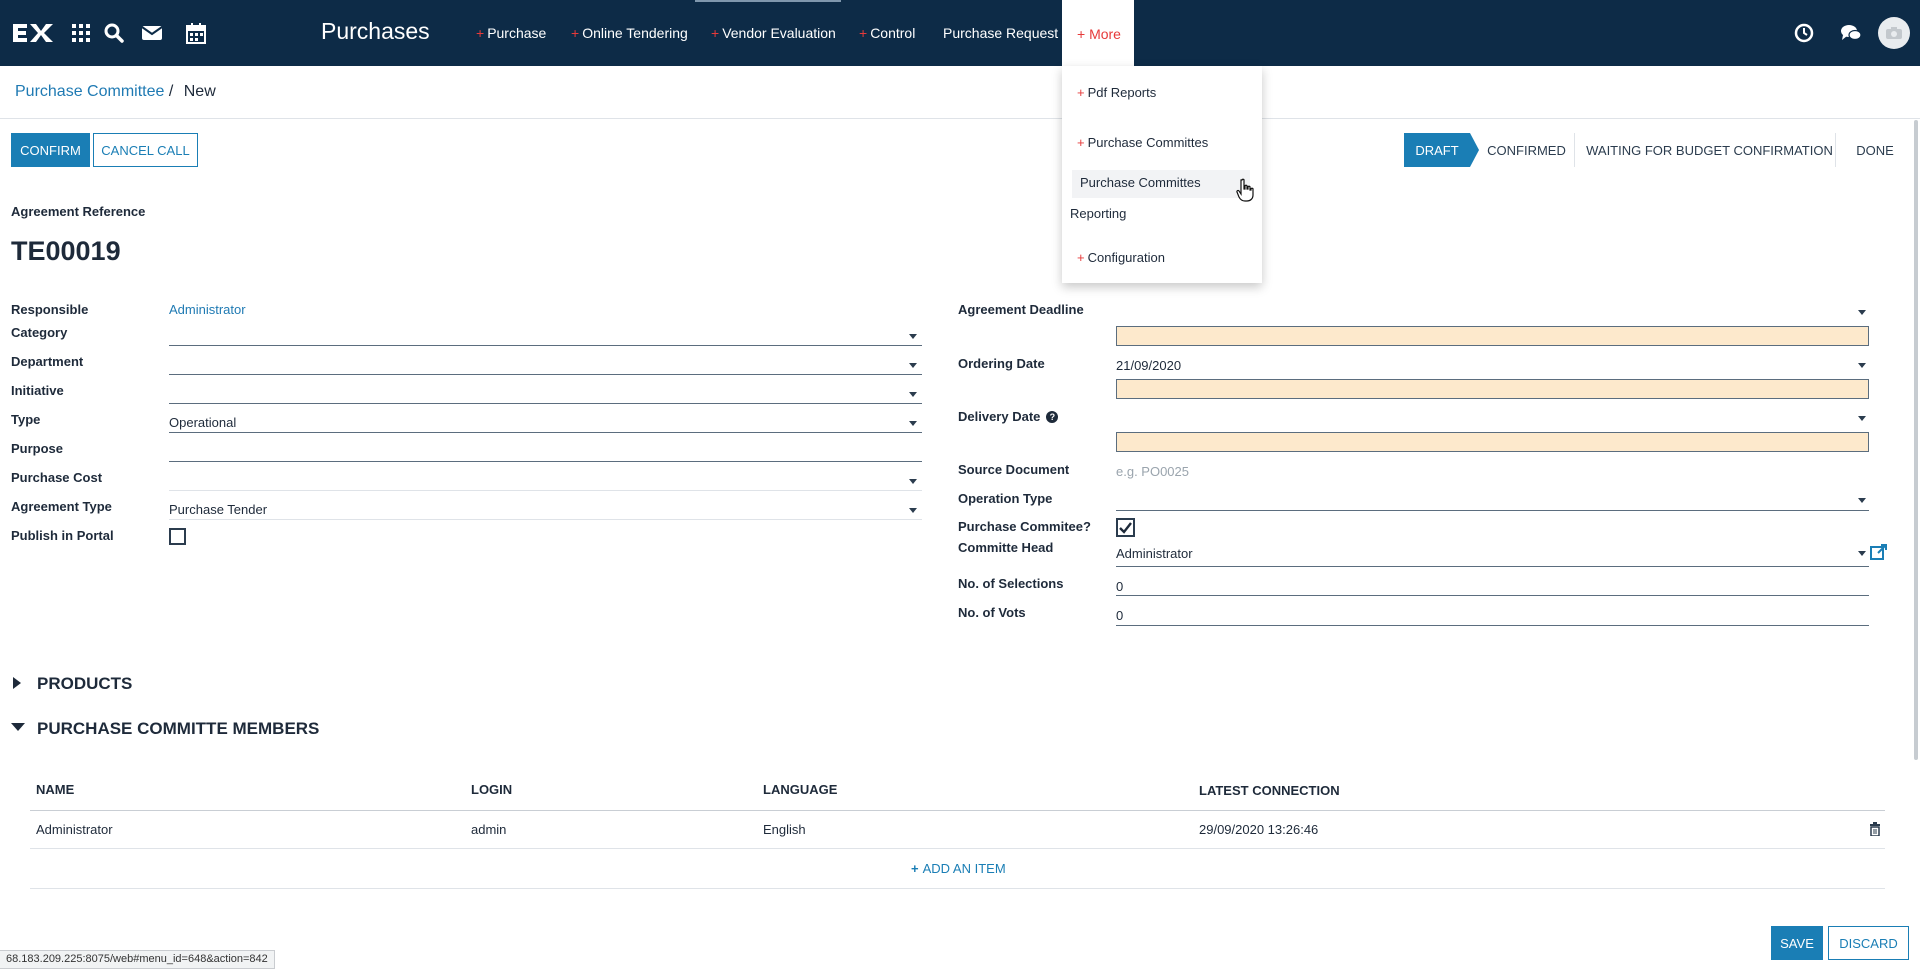 This screenshot has height=969, width=1920. Describe the element at coordinates (1014, 469) in the screenshot. I see `source-document-label: Source Document` at that location.